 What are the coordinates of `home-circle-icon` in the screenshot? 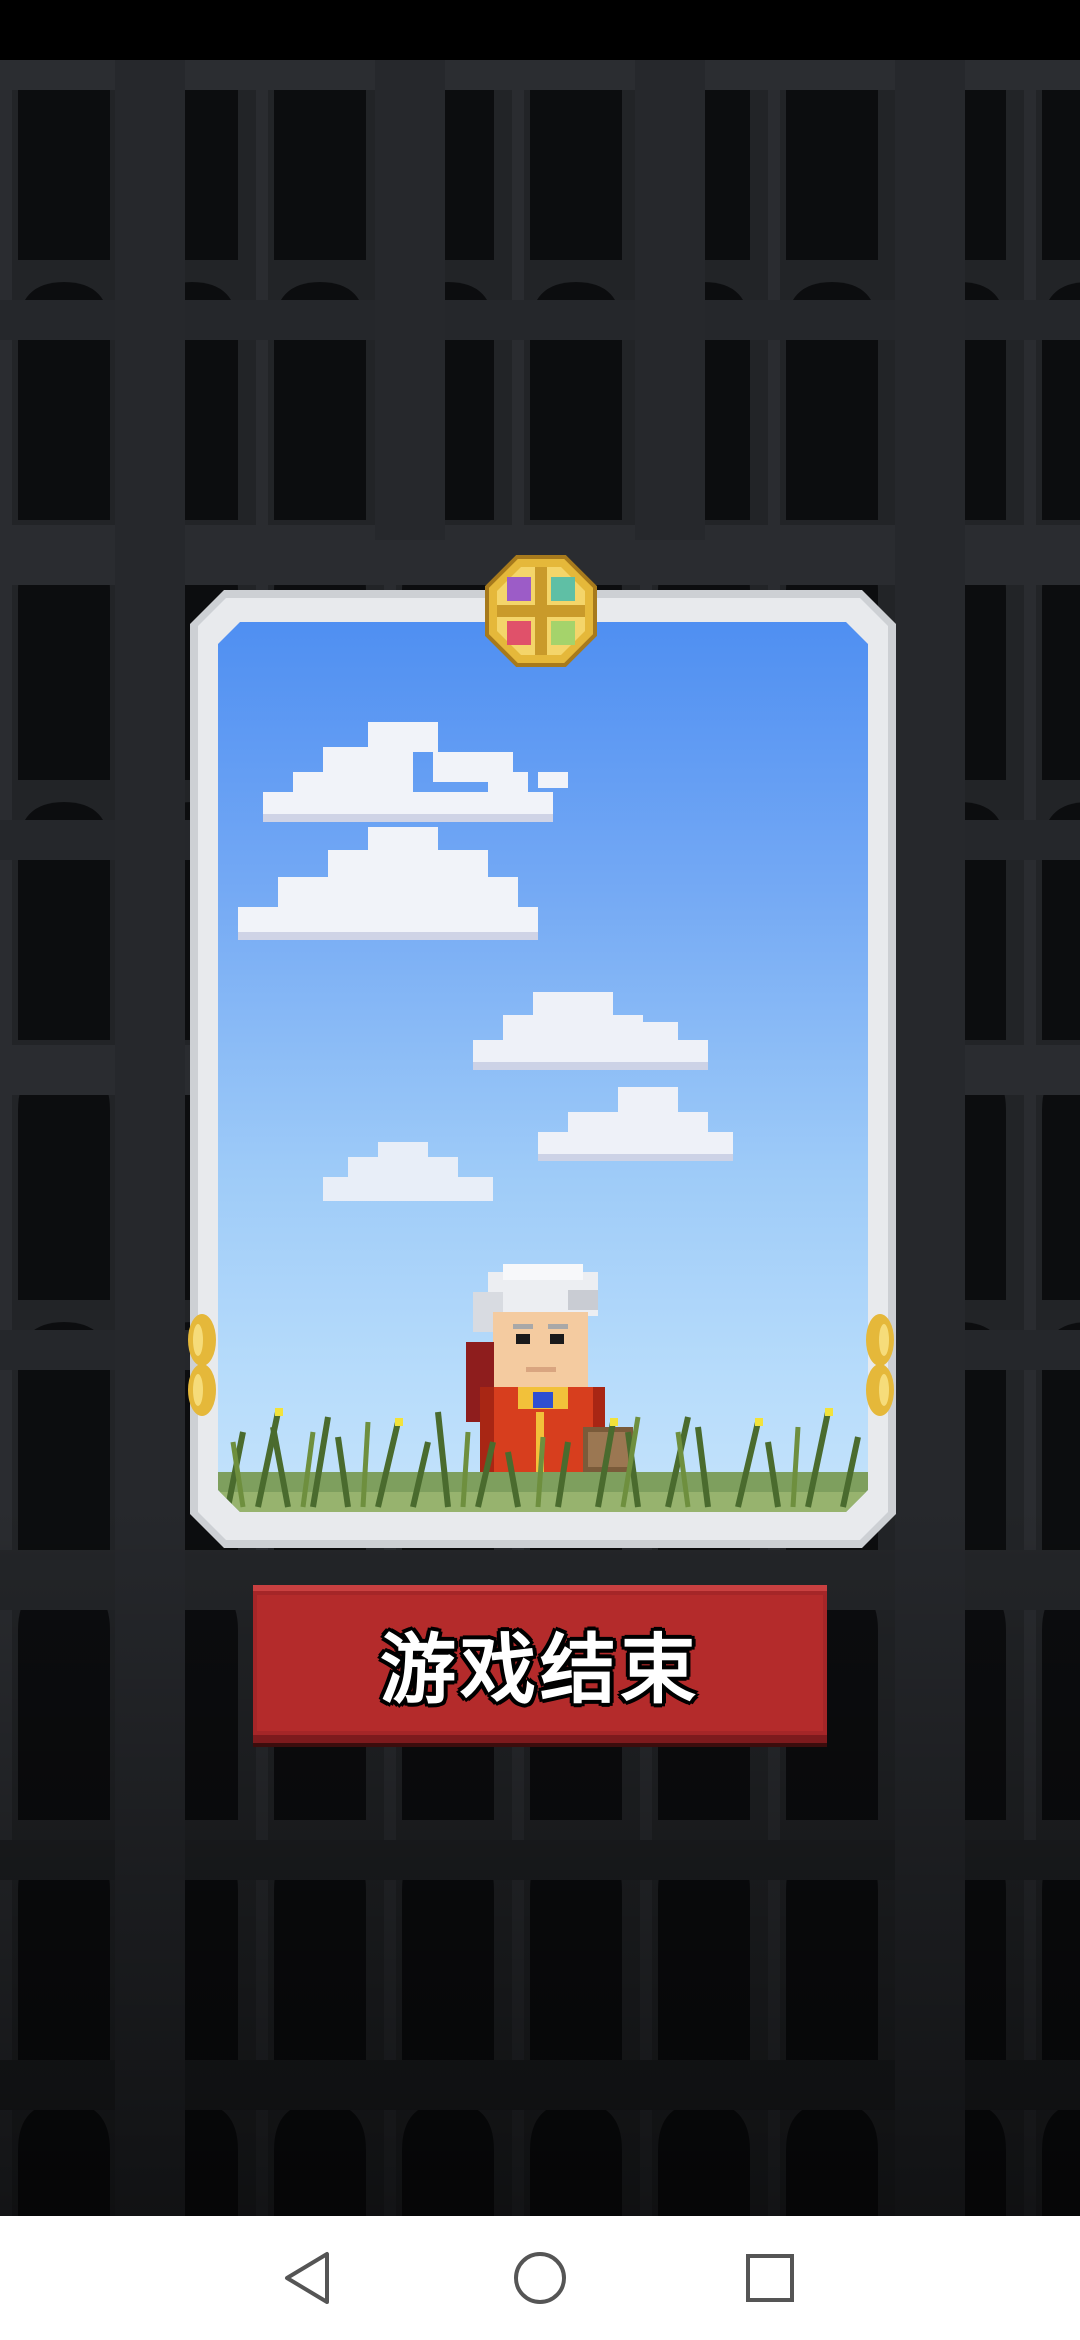 It's located at (540, 2278).